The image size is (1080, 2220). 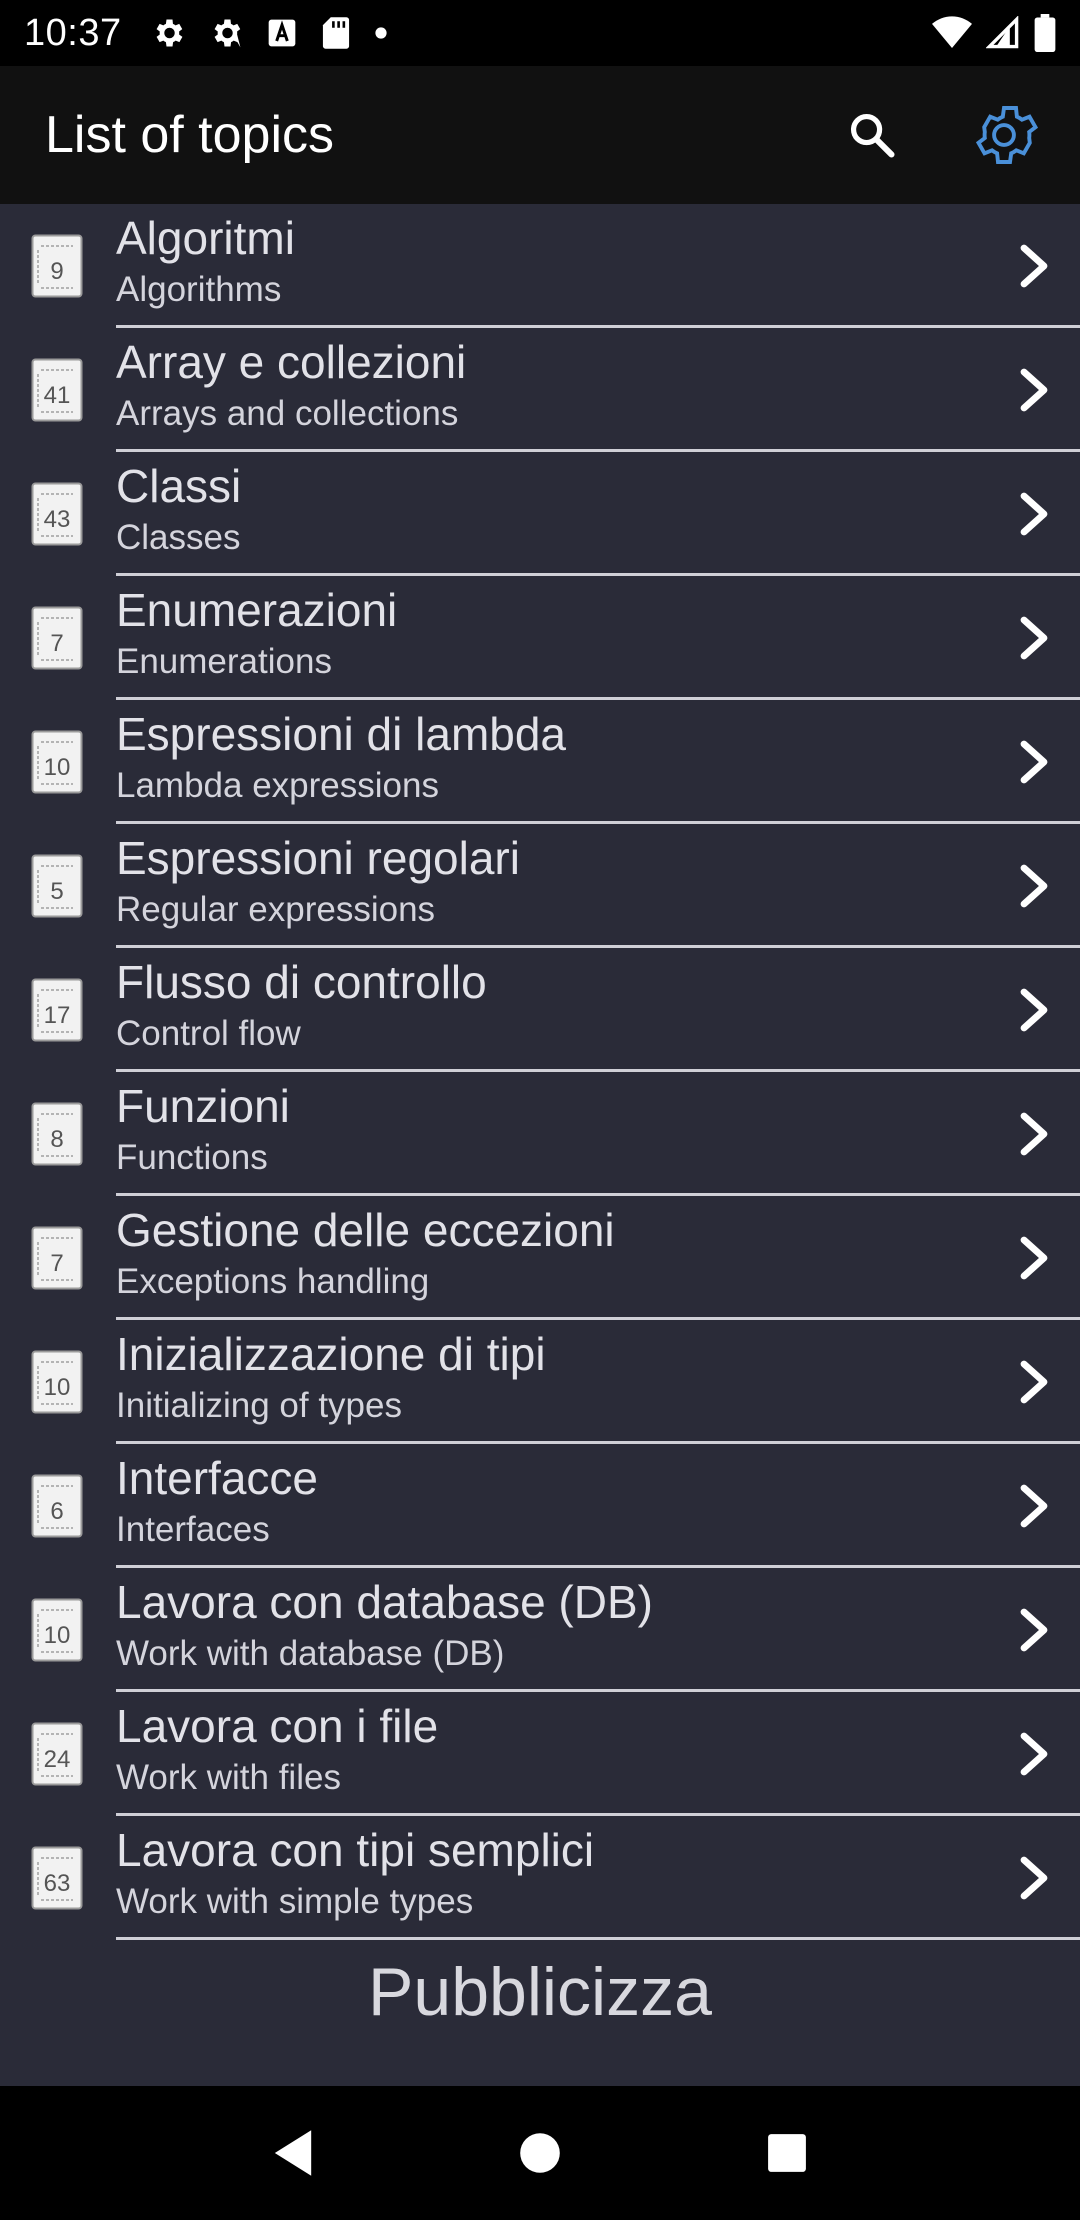 What do you see at coordinates (57, 1015) in the screenshot?
I see `topic-count: 17` at bounding box center [57, 1015].